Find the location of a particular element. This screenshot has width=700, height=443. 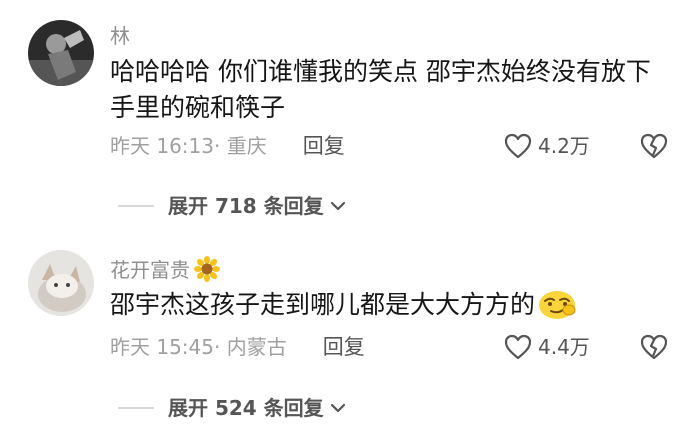

comment-time: 昨天 15:45 is located at coordinates (162, 347).